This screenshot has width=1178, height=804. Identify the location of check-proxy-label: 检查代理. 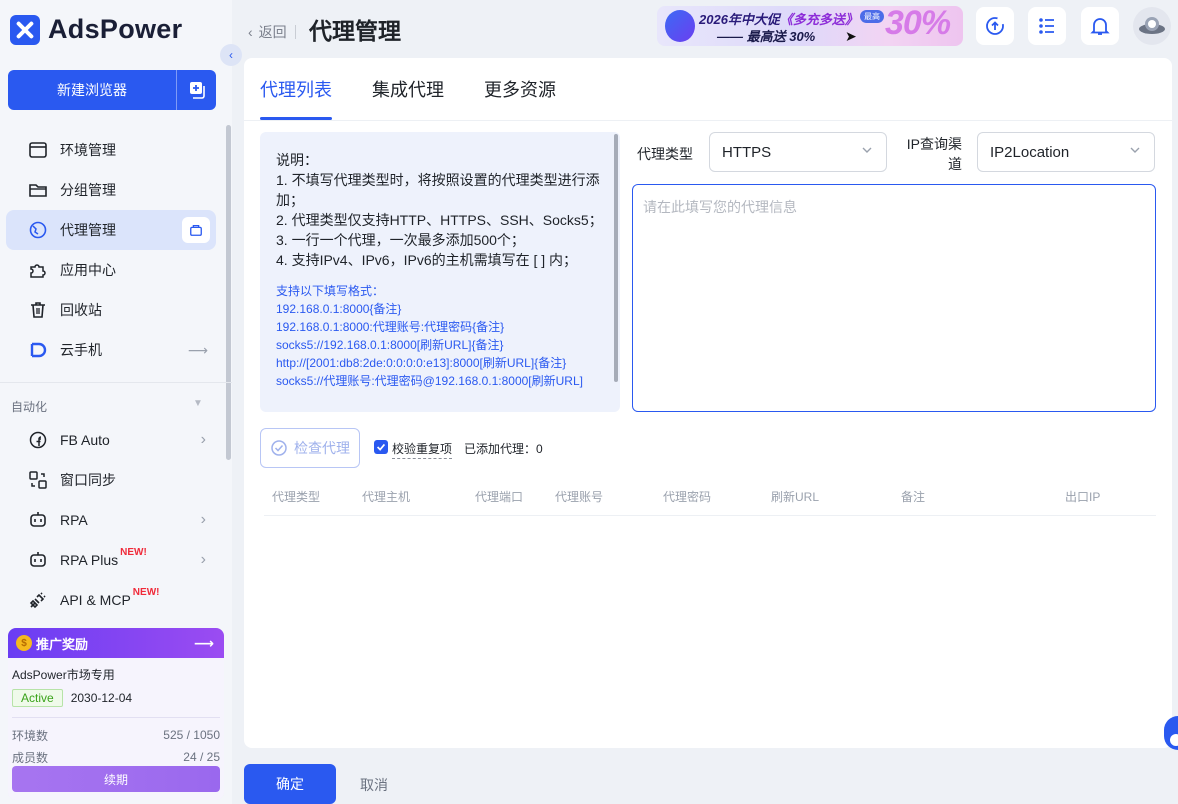
(322, 448).